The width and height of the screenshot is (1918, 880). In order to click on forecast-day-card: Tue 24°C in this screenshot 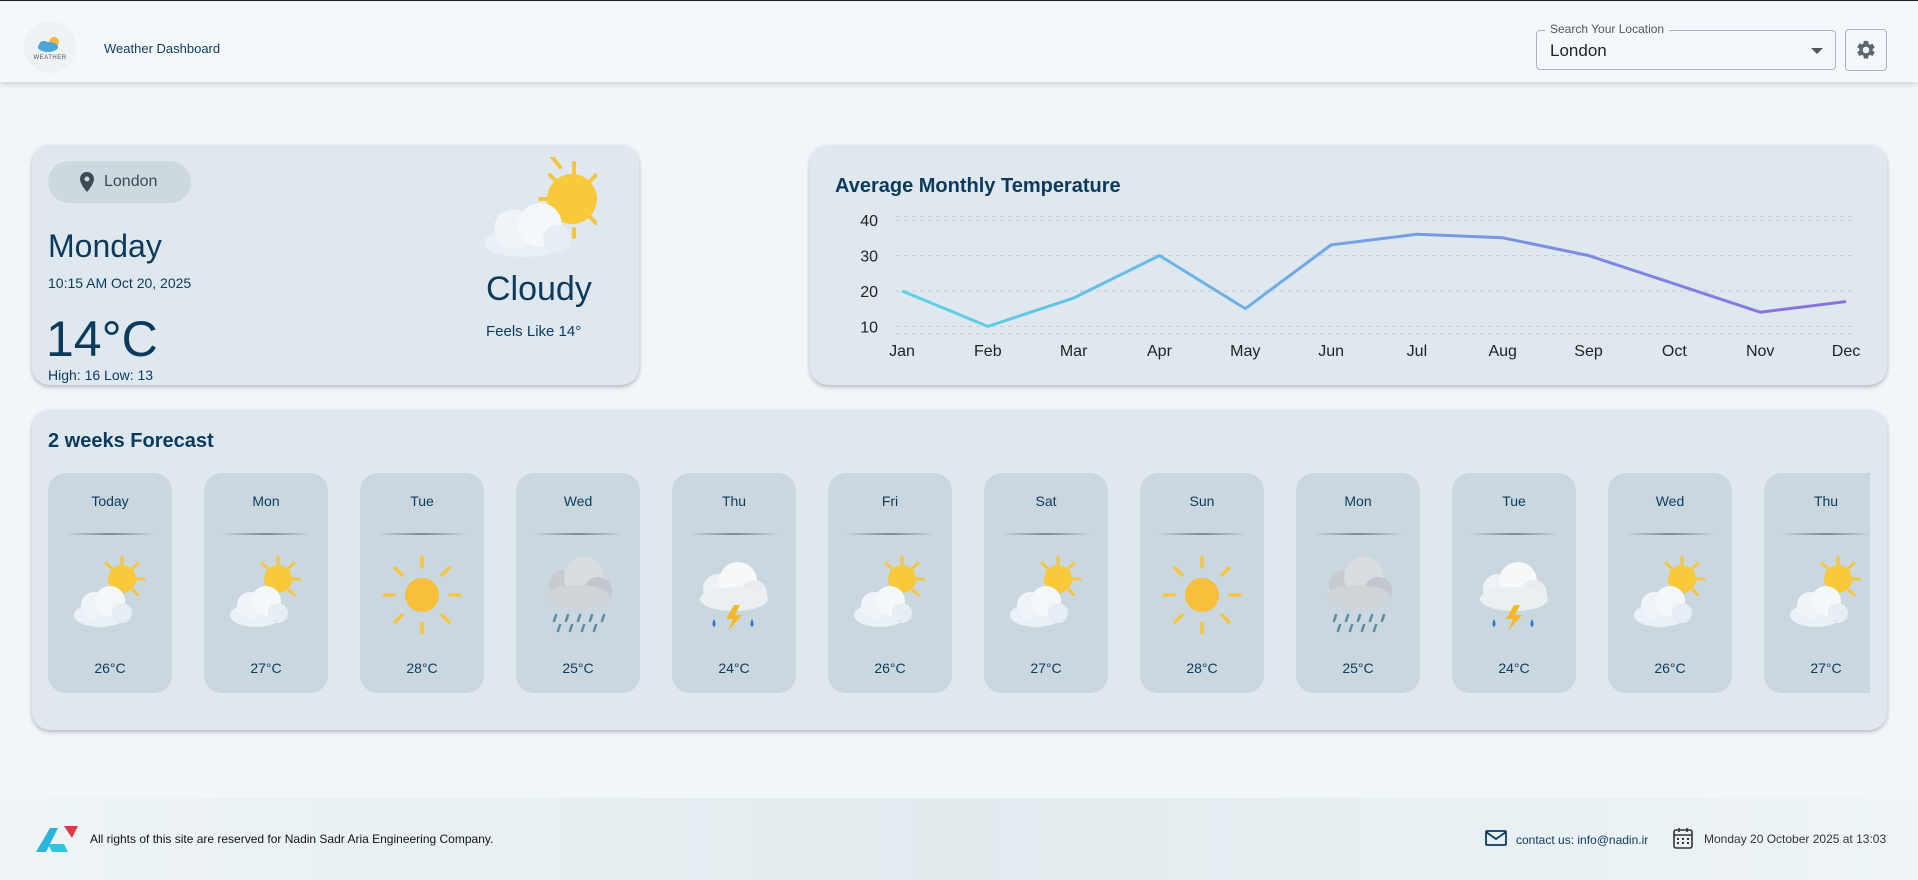, I will do `click(1514, 583)`.